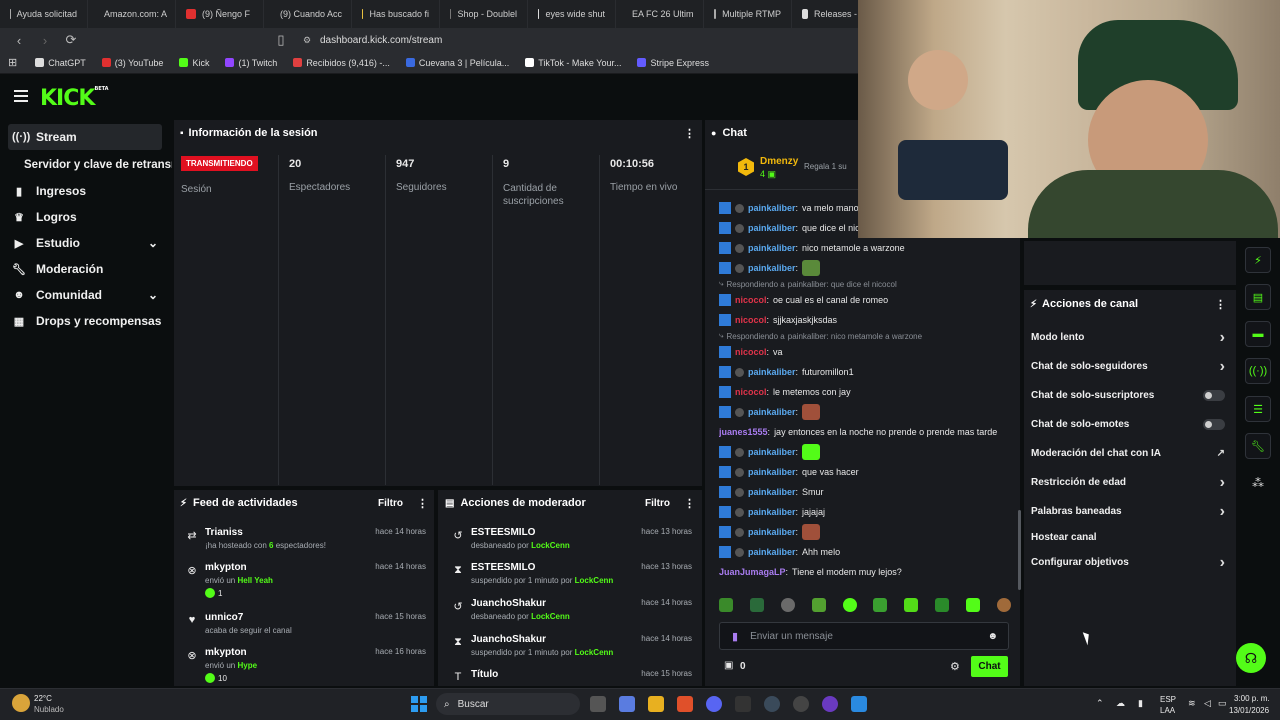  I want to click on chat-message: painkaliber: futuromillon1, so click(867, 372).